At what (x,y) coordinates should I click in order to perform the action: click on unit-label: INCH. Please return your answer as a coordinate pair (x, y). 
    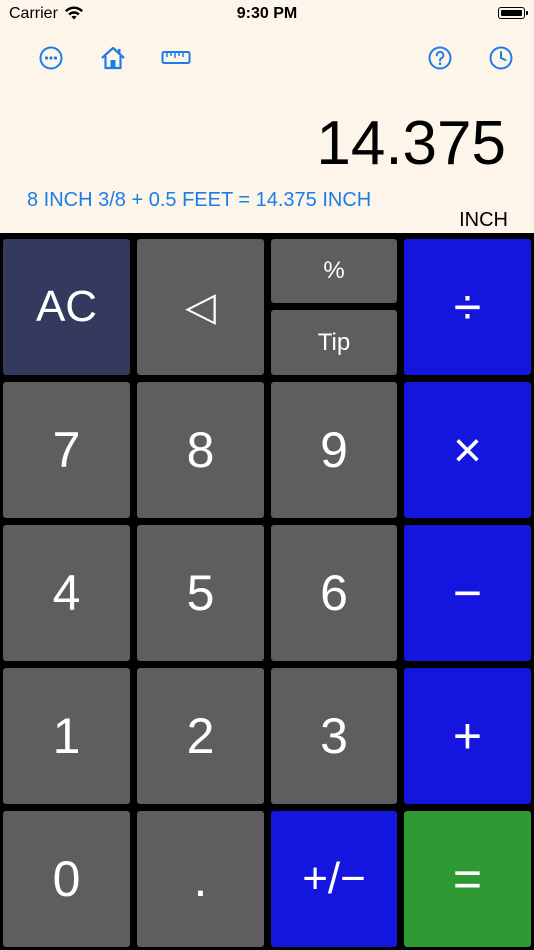
    Looking at the image, I should click on (483, 220).